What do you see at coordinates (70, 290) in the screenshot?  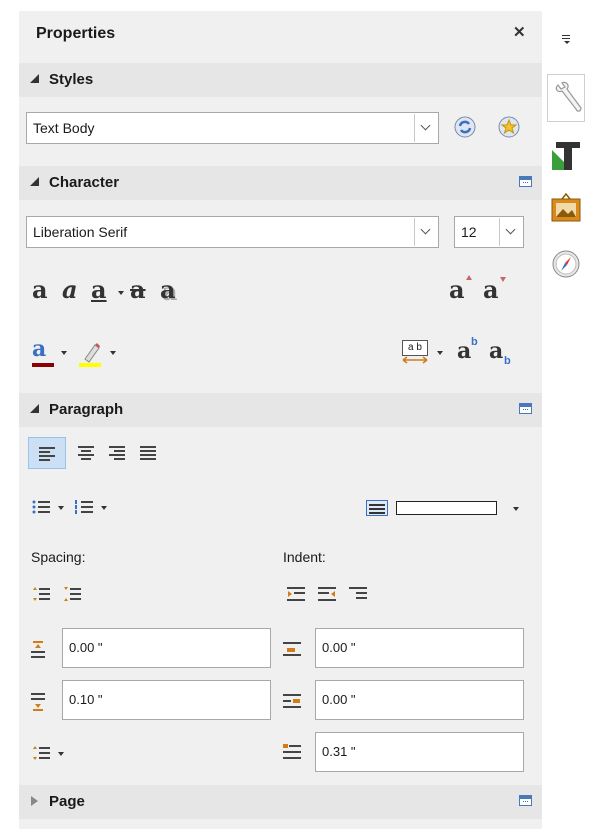 I see `italic-button: a` at bounding box center [70, 290].